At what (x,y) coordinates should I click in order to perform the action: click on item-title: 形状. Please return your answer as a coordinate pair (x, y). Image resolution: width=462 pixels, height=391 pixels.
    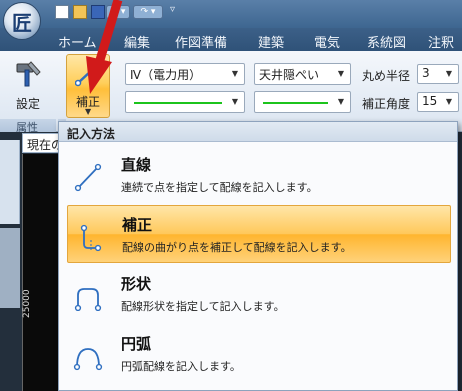
    Looking at the image, I should click on (136, 284).